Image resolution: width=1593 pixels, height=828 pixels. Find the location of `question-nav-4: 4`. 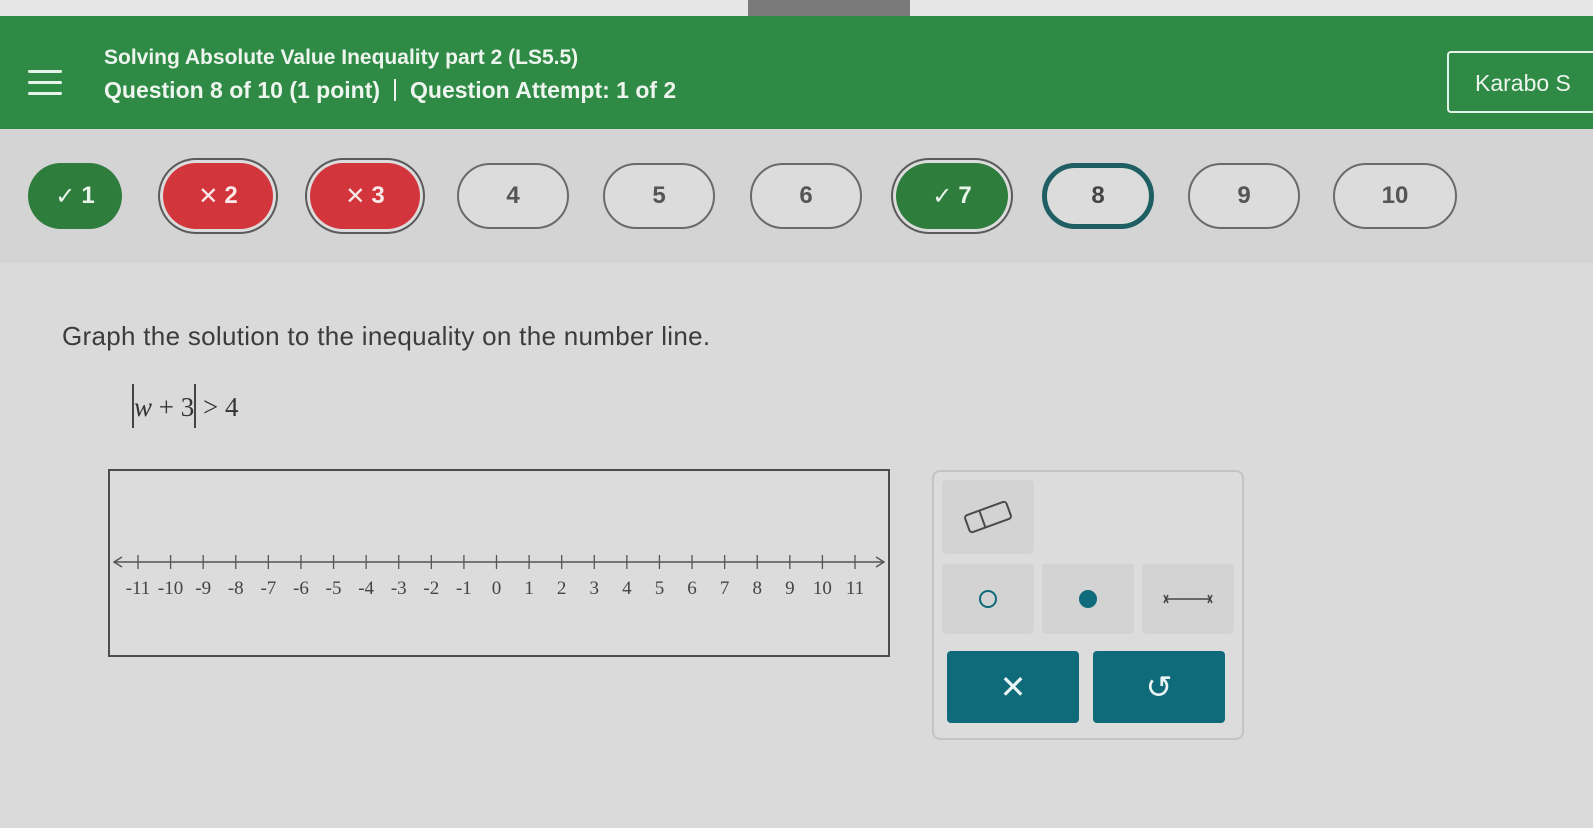

question-nav-4: 4 is located at coordinates (513, 196).